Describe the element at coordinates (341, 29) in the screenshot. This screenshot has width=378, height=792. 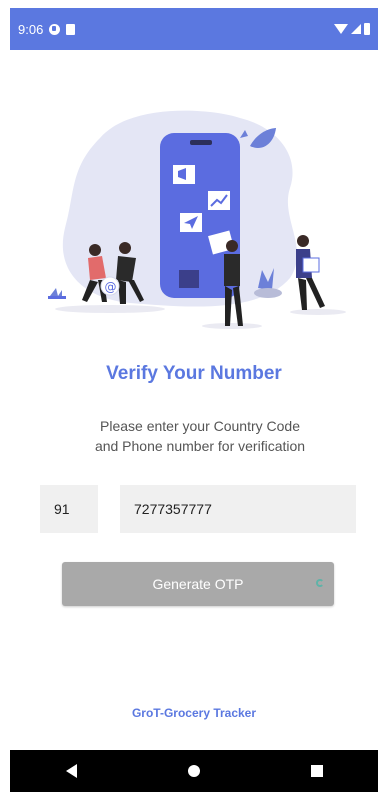
I see `wifi-icon` at that location.